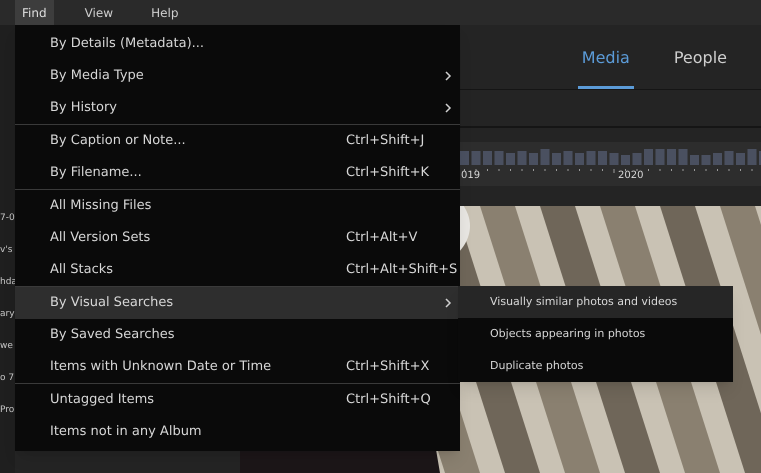 The image size is (761, 473). What do you see at coordinates (237, 367) in the screenshot?
I see `menu-item: Items with Unknown Date or Time Ctrl+Shift+X` at bounding box center [237, 367].